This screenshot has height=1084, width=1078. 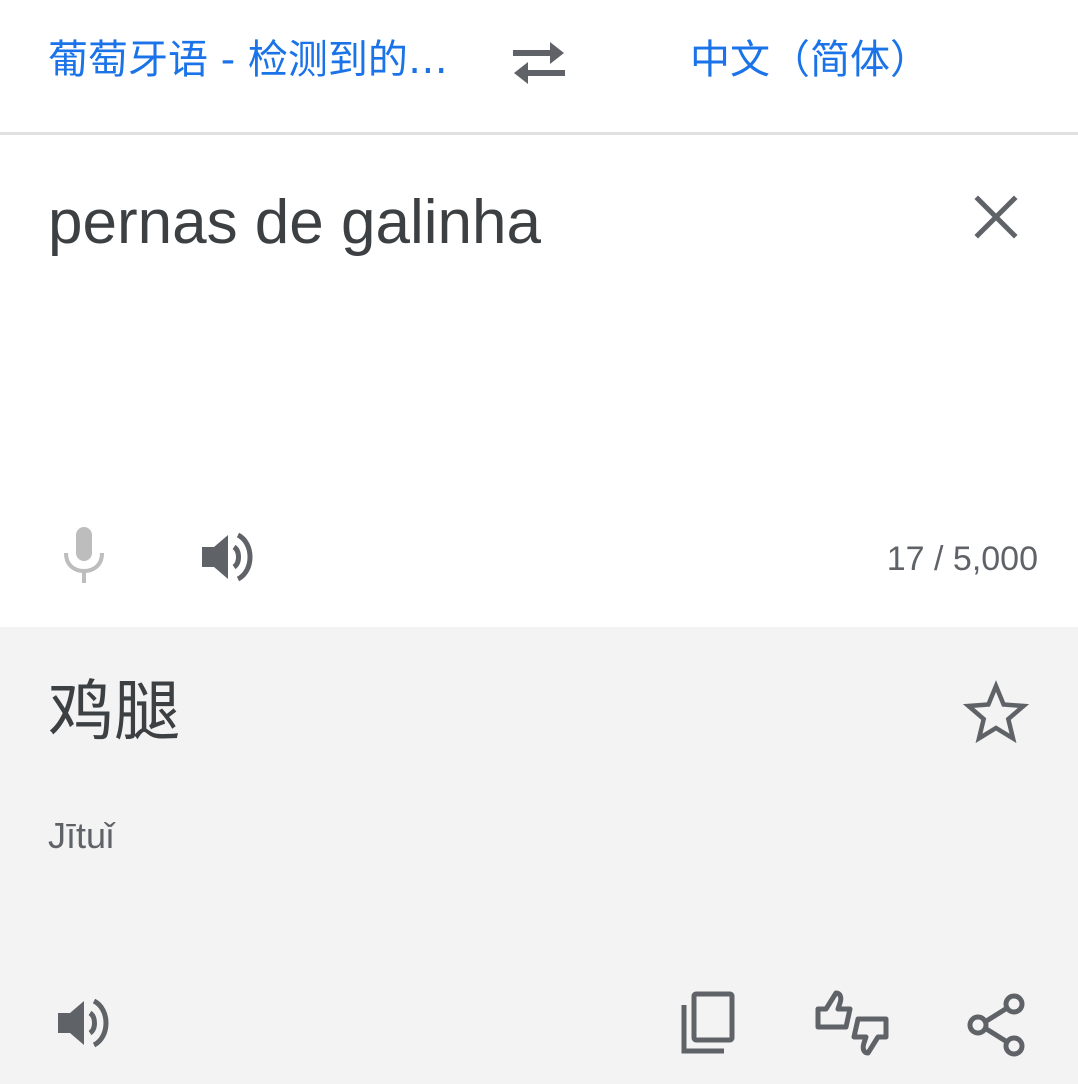 I want to click on listen-translation-button, so click(x=84, y=1023).